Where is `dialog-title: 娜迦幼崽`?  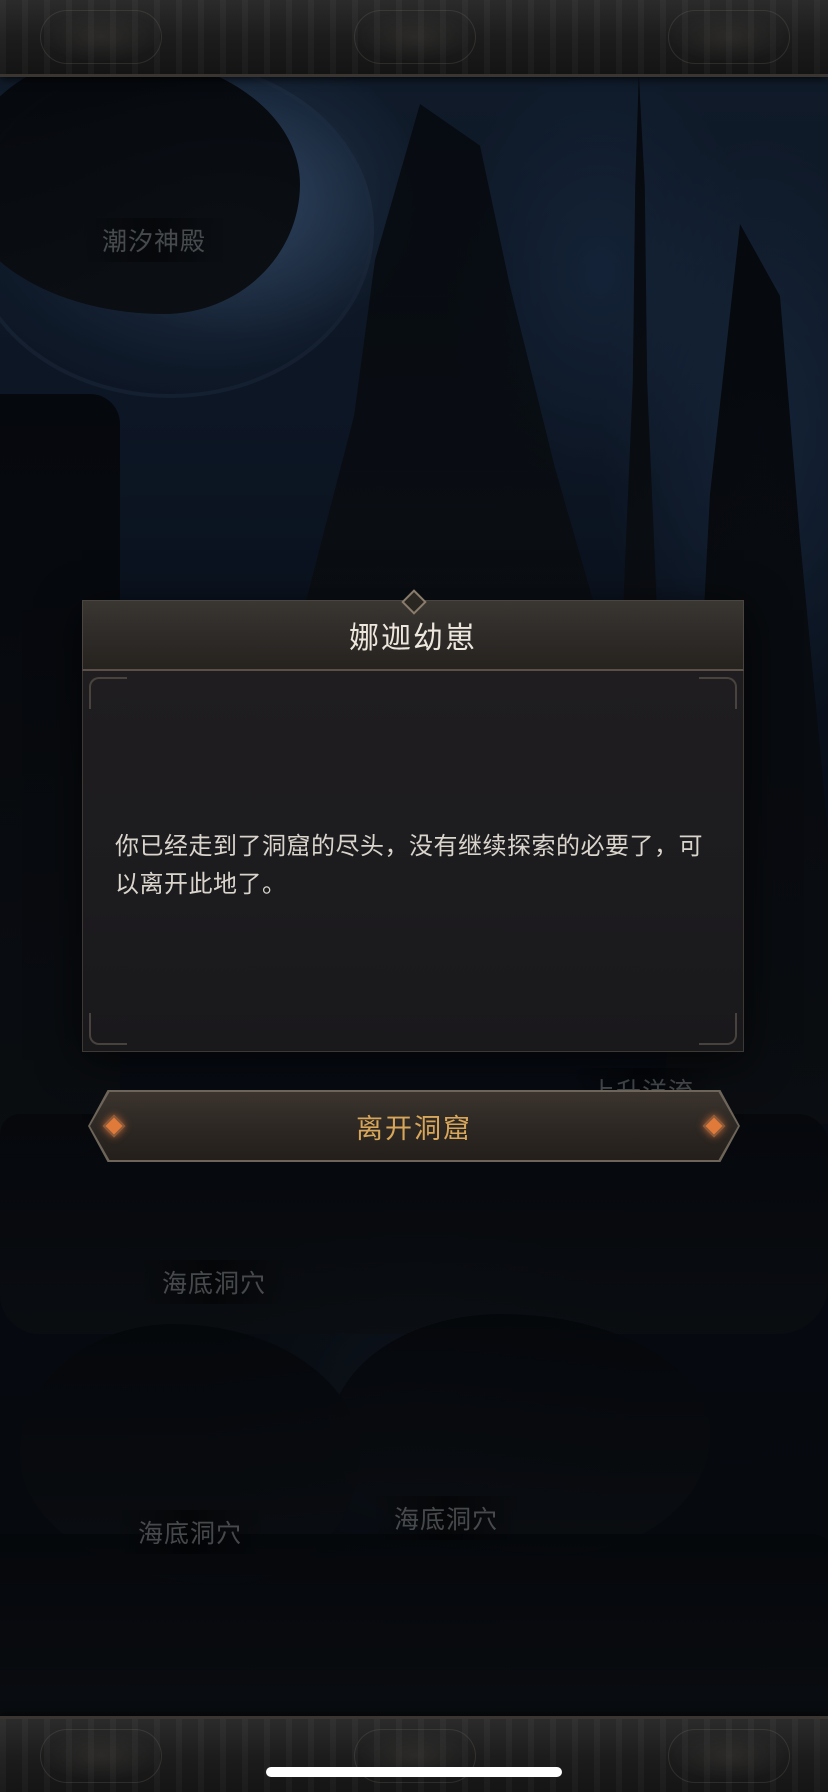
dialog-title: 娜迦幼崽 is located at coordinates (413, 638).